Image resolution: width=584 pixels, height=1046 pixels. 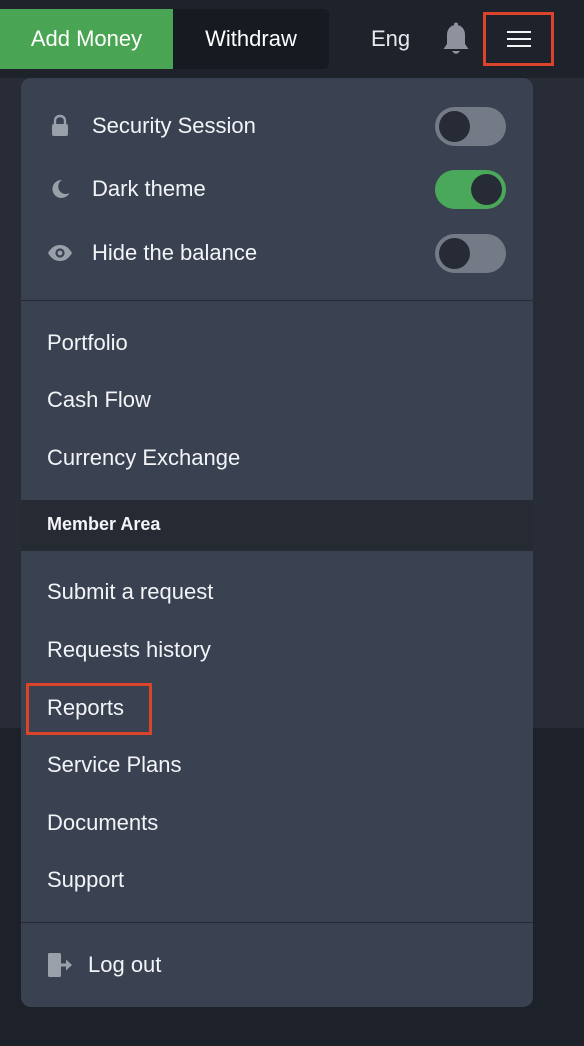 I want to click on logout-icon, so click(x=60, y=965).